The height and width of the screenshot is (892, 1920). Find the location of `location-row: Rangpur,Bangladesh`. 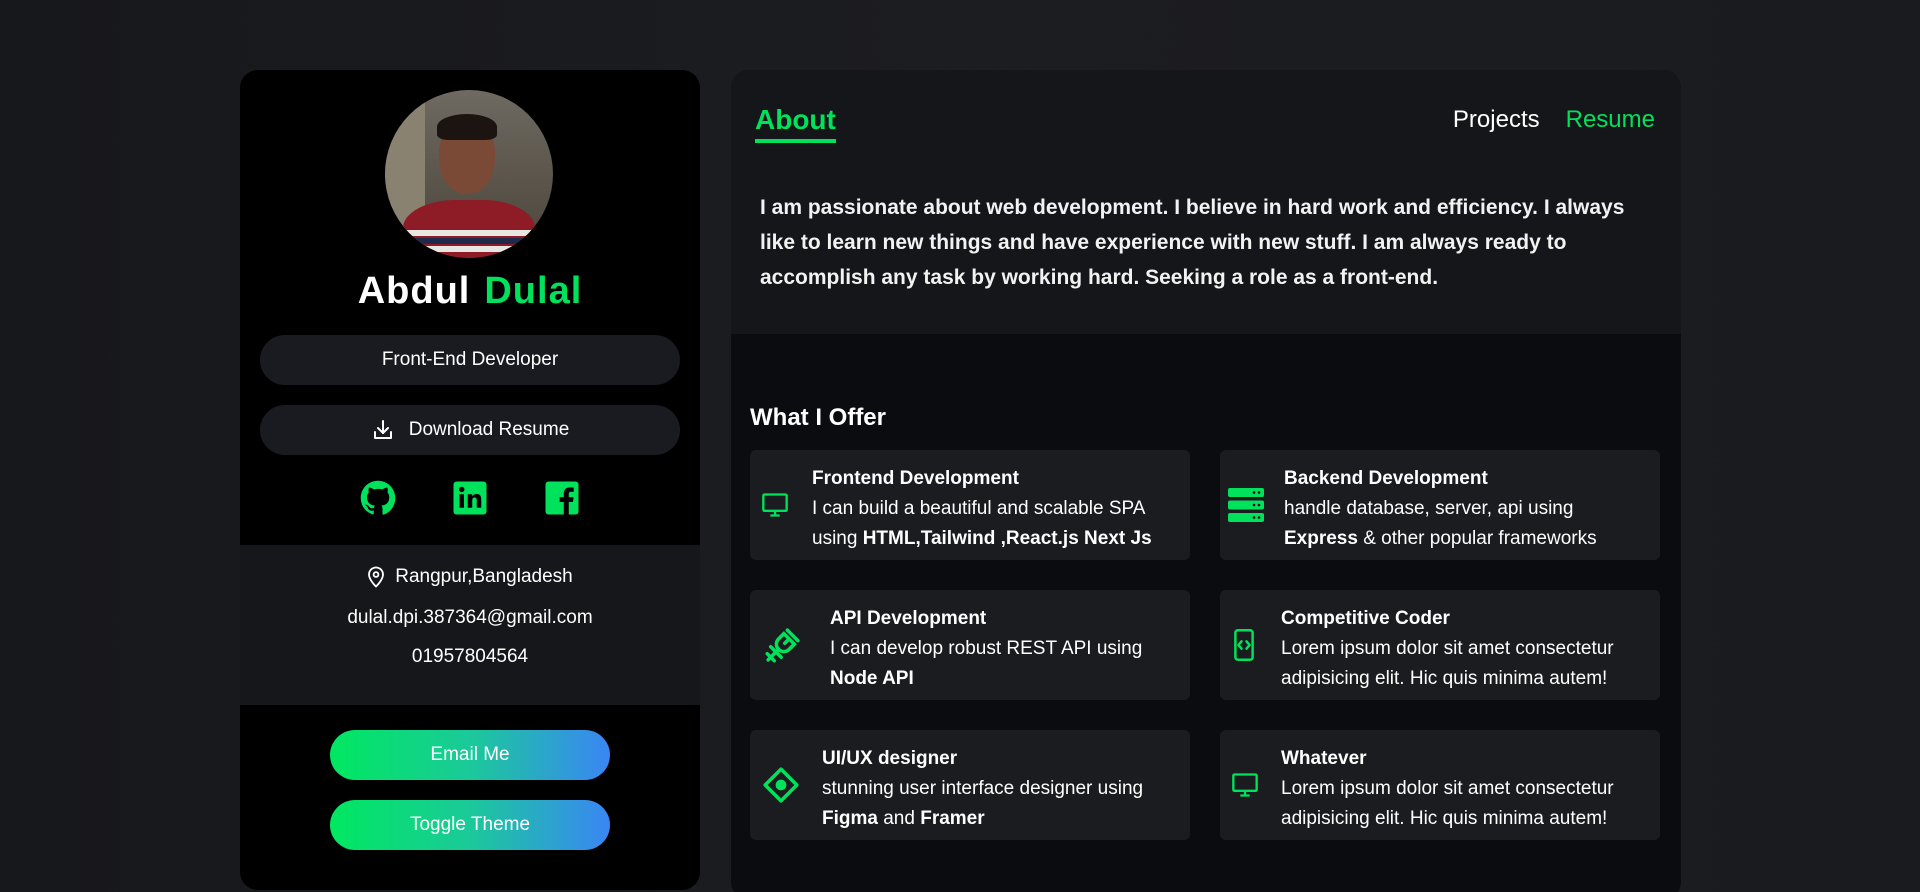

location-row: Rangpur,Bangladesh is located at coordinates (470, 577).